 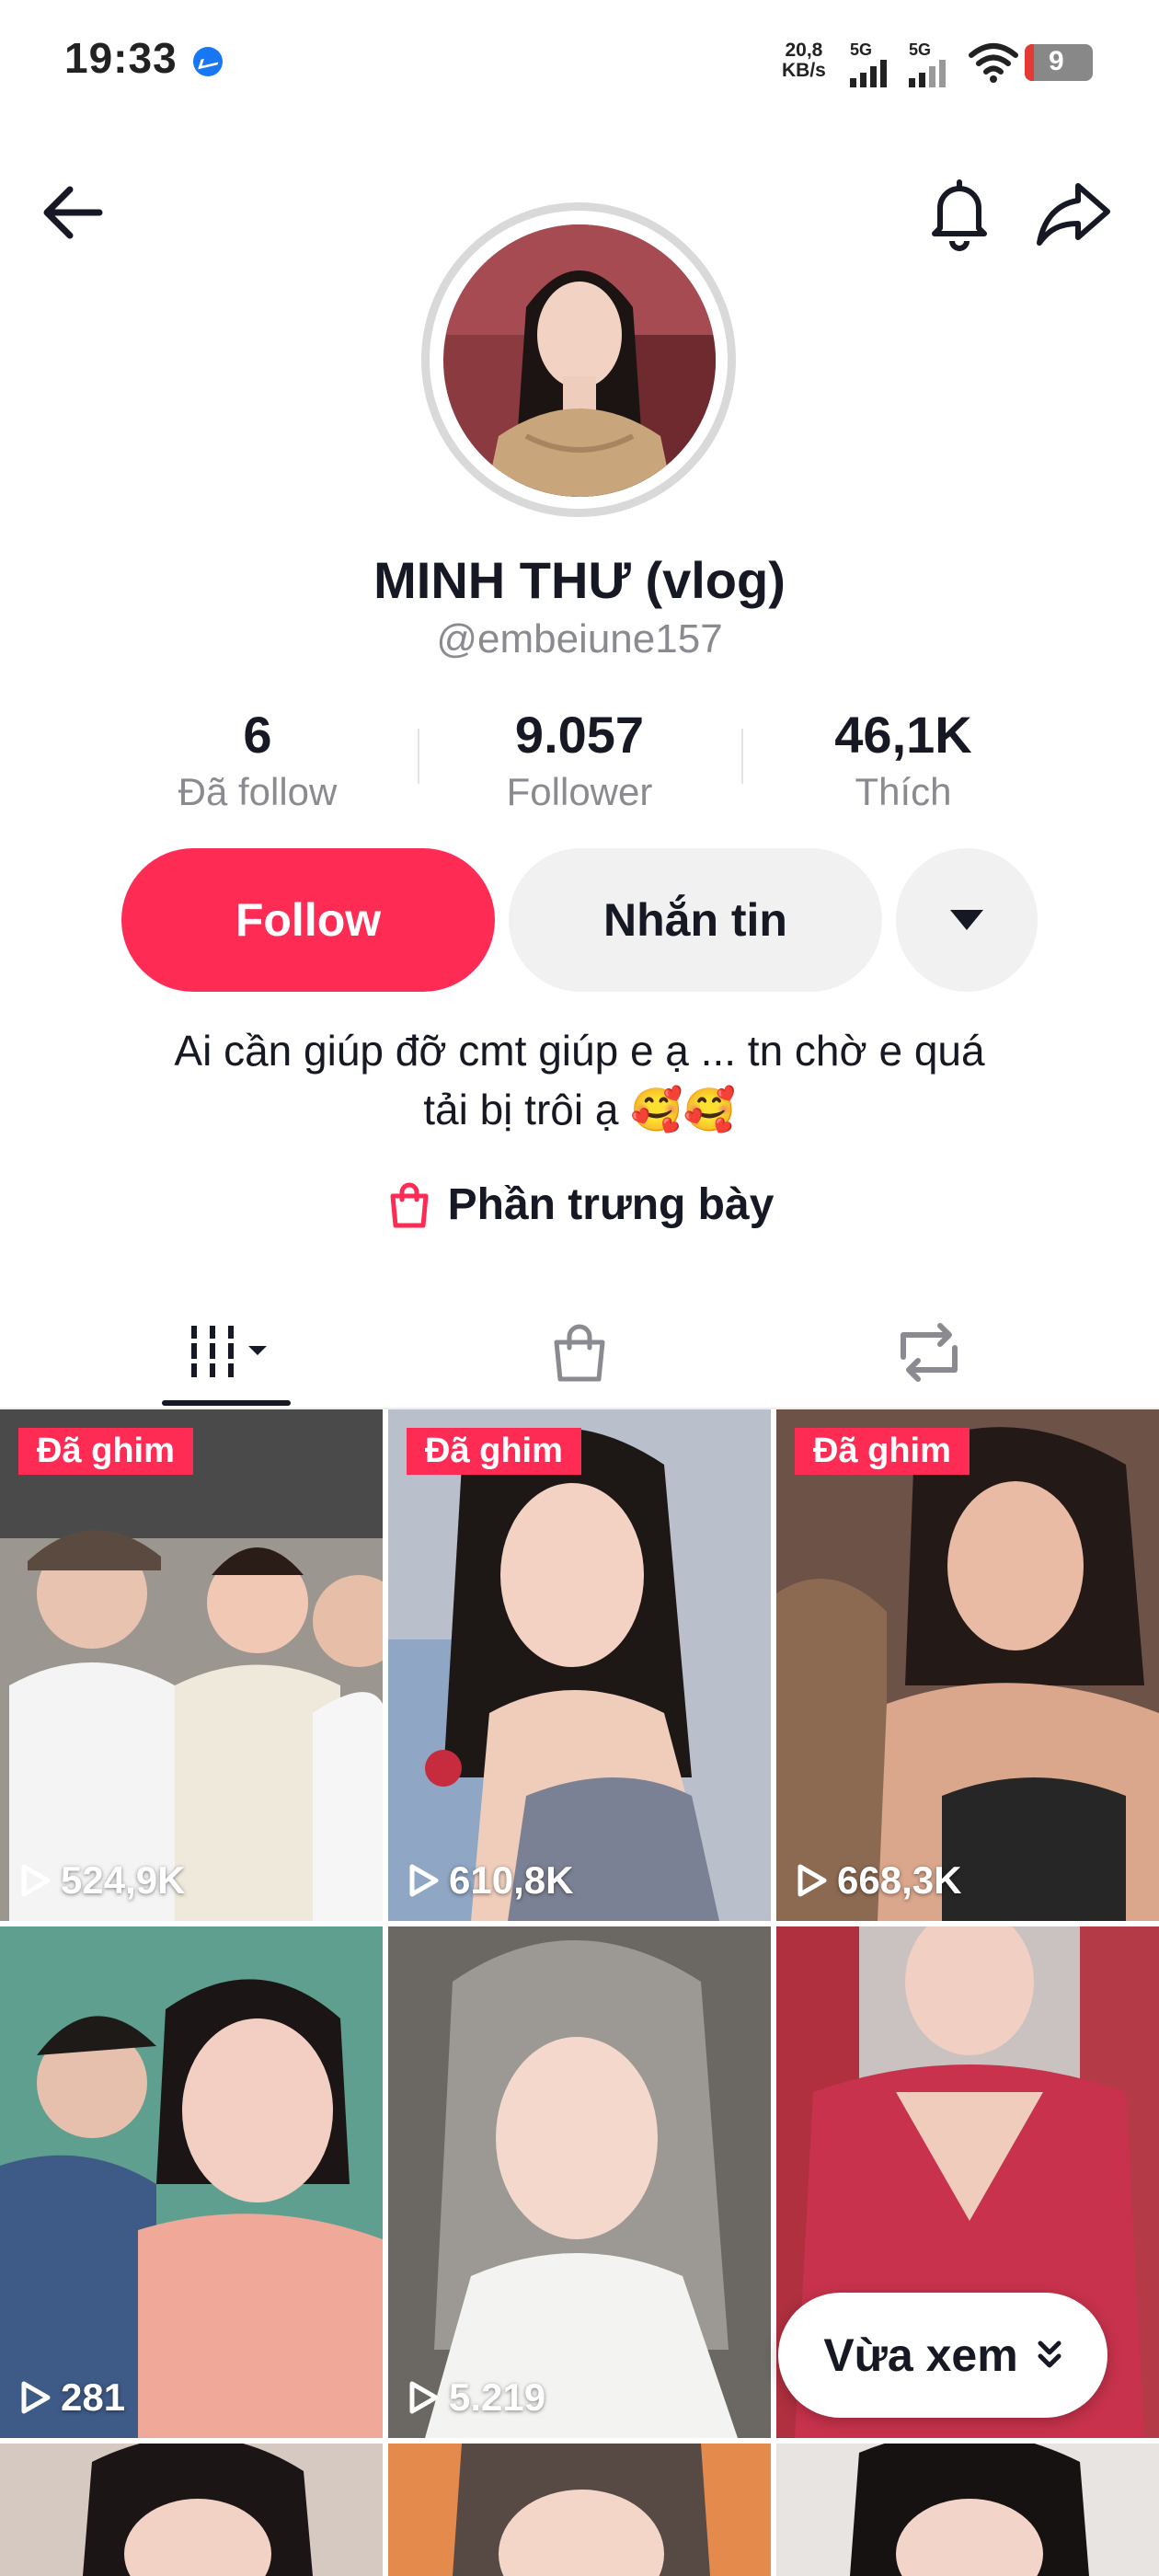 What do you see at coordinates (579, 791) in the screenshot?
I see `stat-followers-label: Follower` at bounding box center [579, 791].